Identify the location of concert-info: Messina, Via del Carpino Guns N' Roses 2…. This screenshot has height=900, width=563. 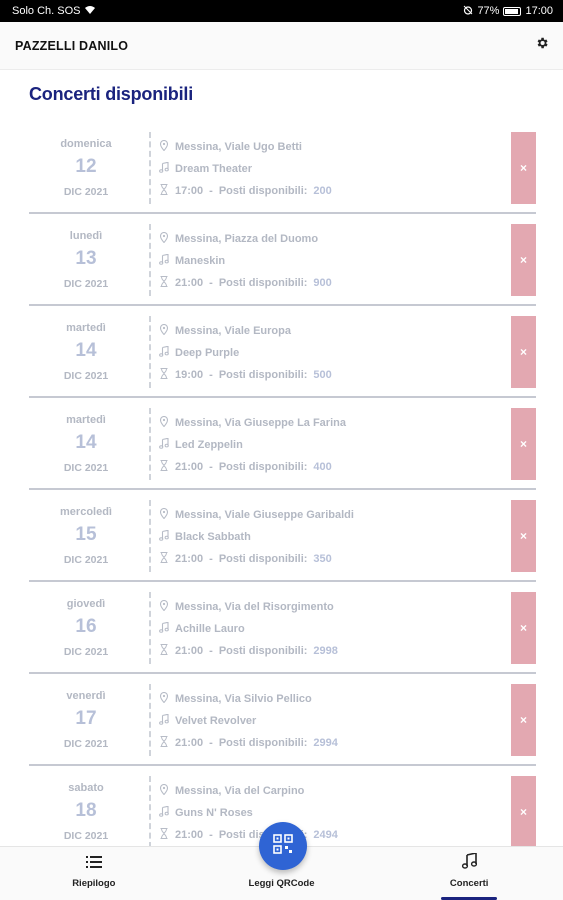
(329, 813).